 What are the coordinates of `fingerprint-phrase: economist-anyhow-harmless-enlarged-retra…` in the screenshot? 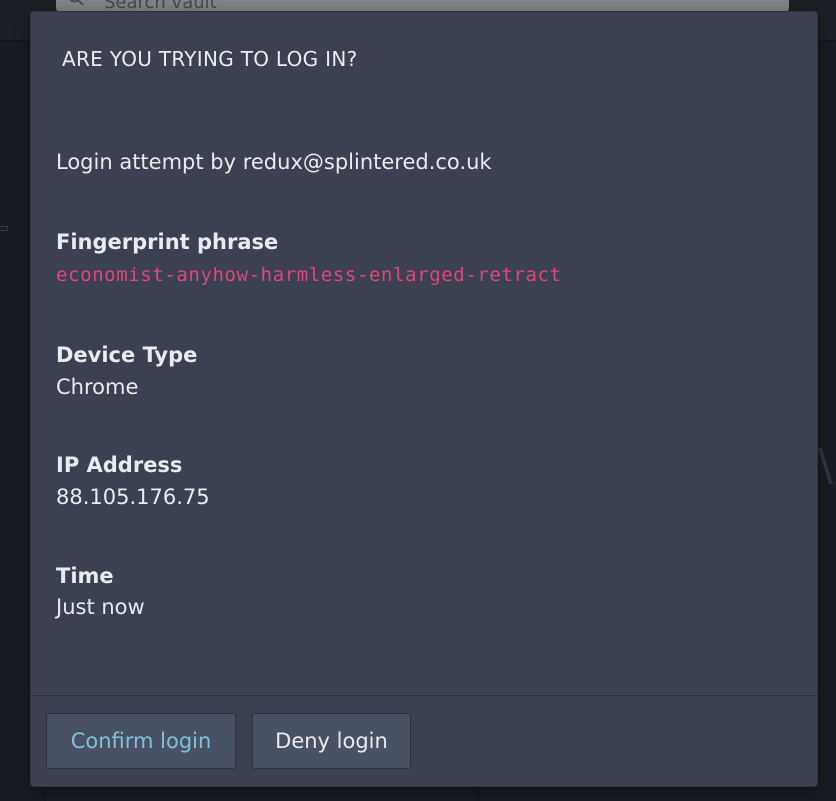 It's located at (309, 275).